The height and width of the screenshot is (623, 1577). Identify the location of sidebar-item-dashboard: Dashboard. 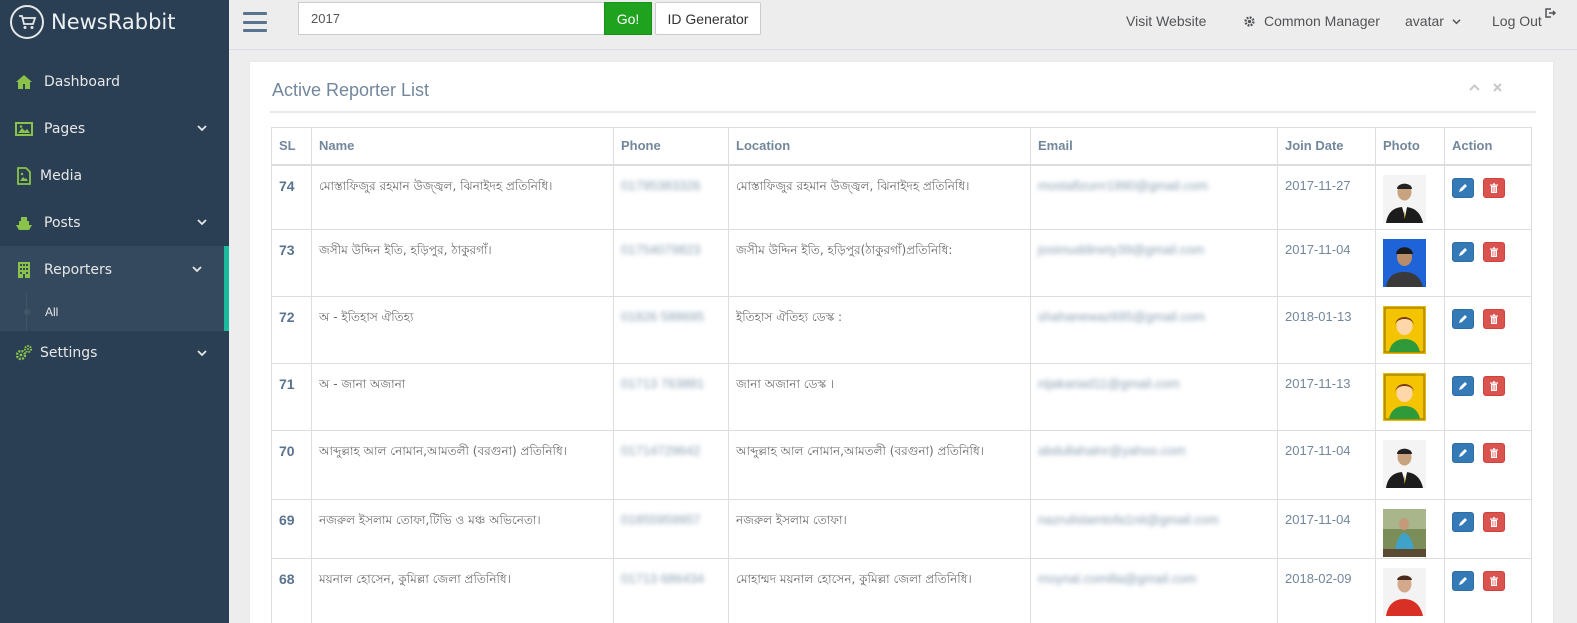
(114, 81).